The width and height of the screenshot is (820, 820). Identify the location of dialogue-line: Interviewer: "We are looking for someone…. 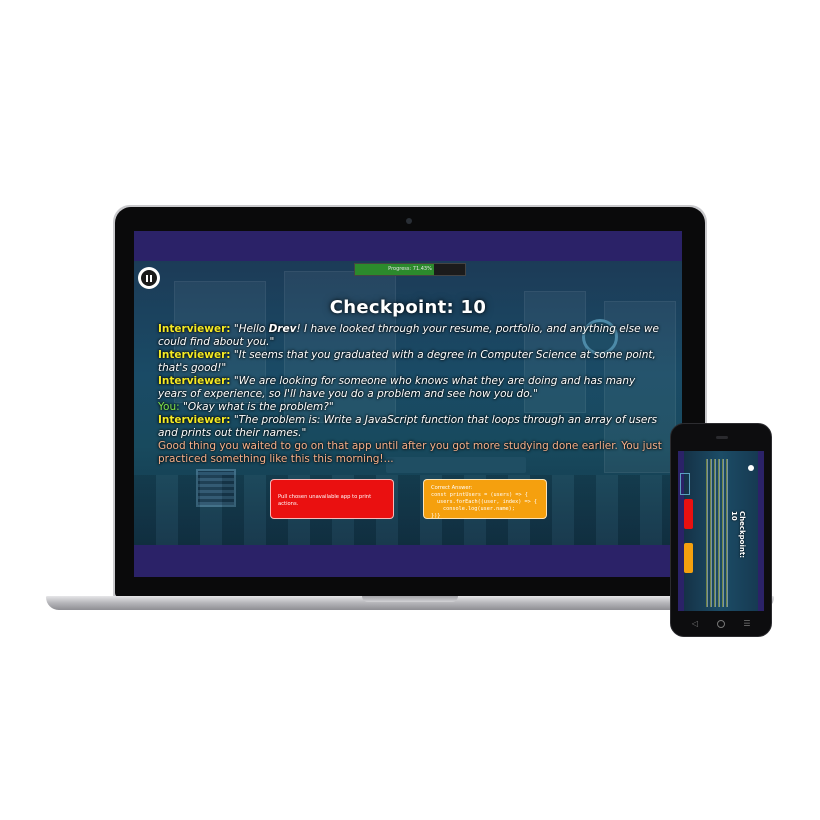
(410, 388).